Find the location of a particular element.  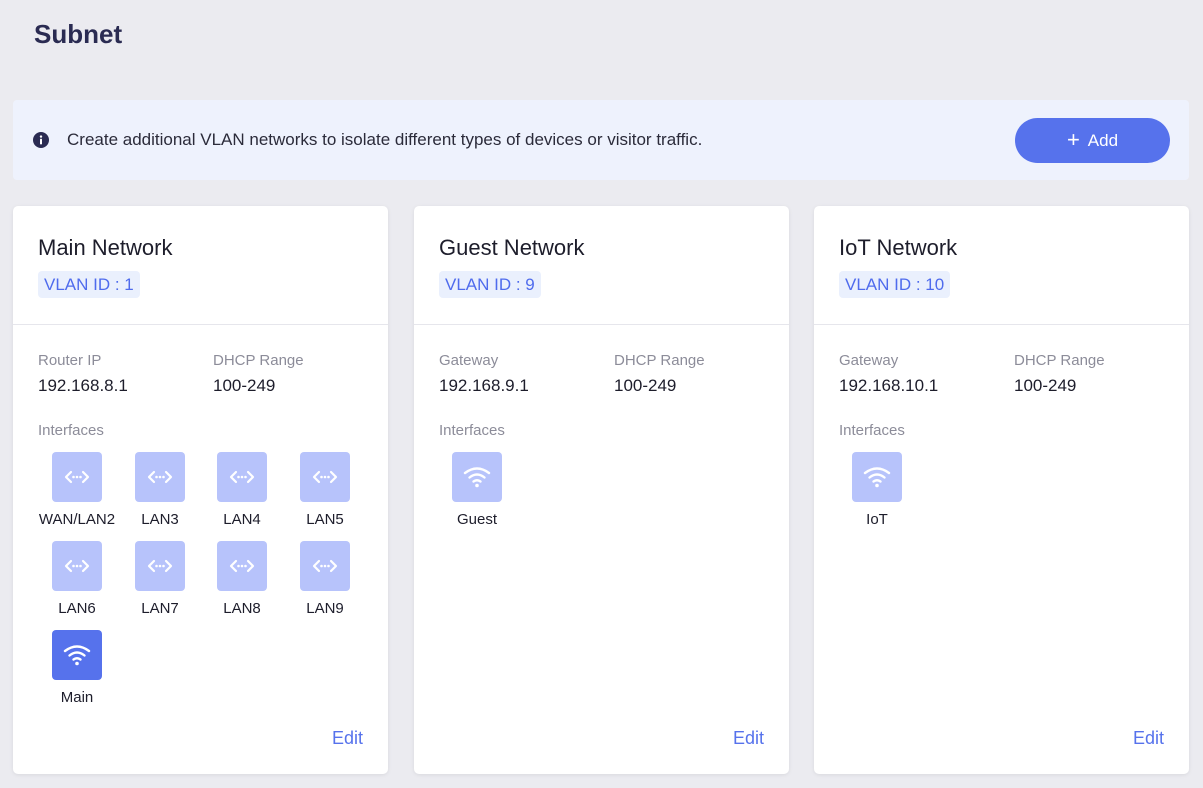

interface-item: IoT is located at coordinates (877, 490).